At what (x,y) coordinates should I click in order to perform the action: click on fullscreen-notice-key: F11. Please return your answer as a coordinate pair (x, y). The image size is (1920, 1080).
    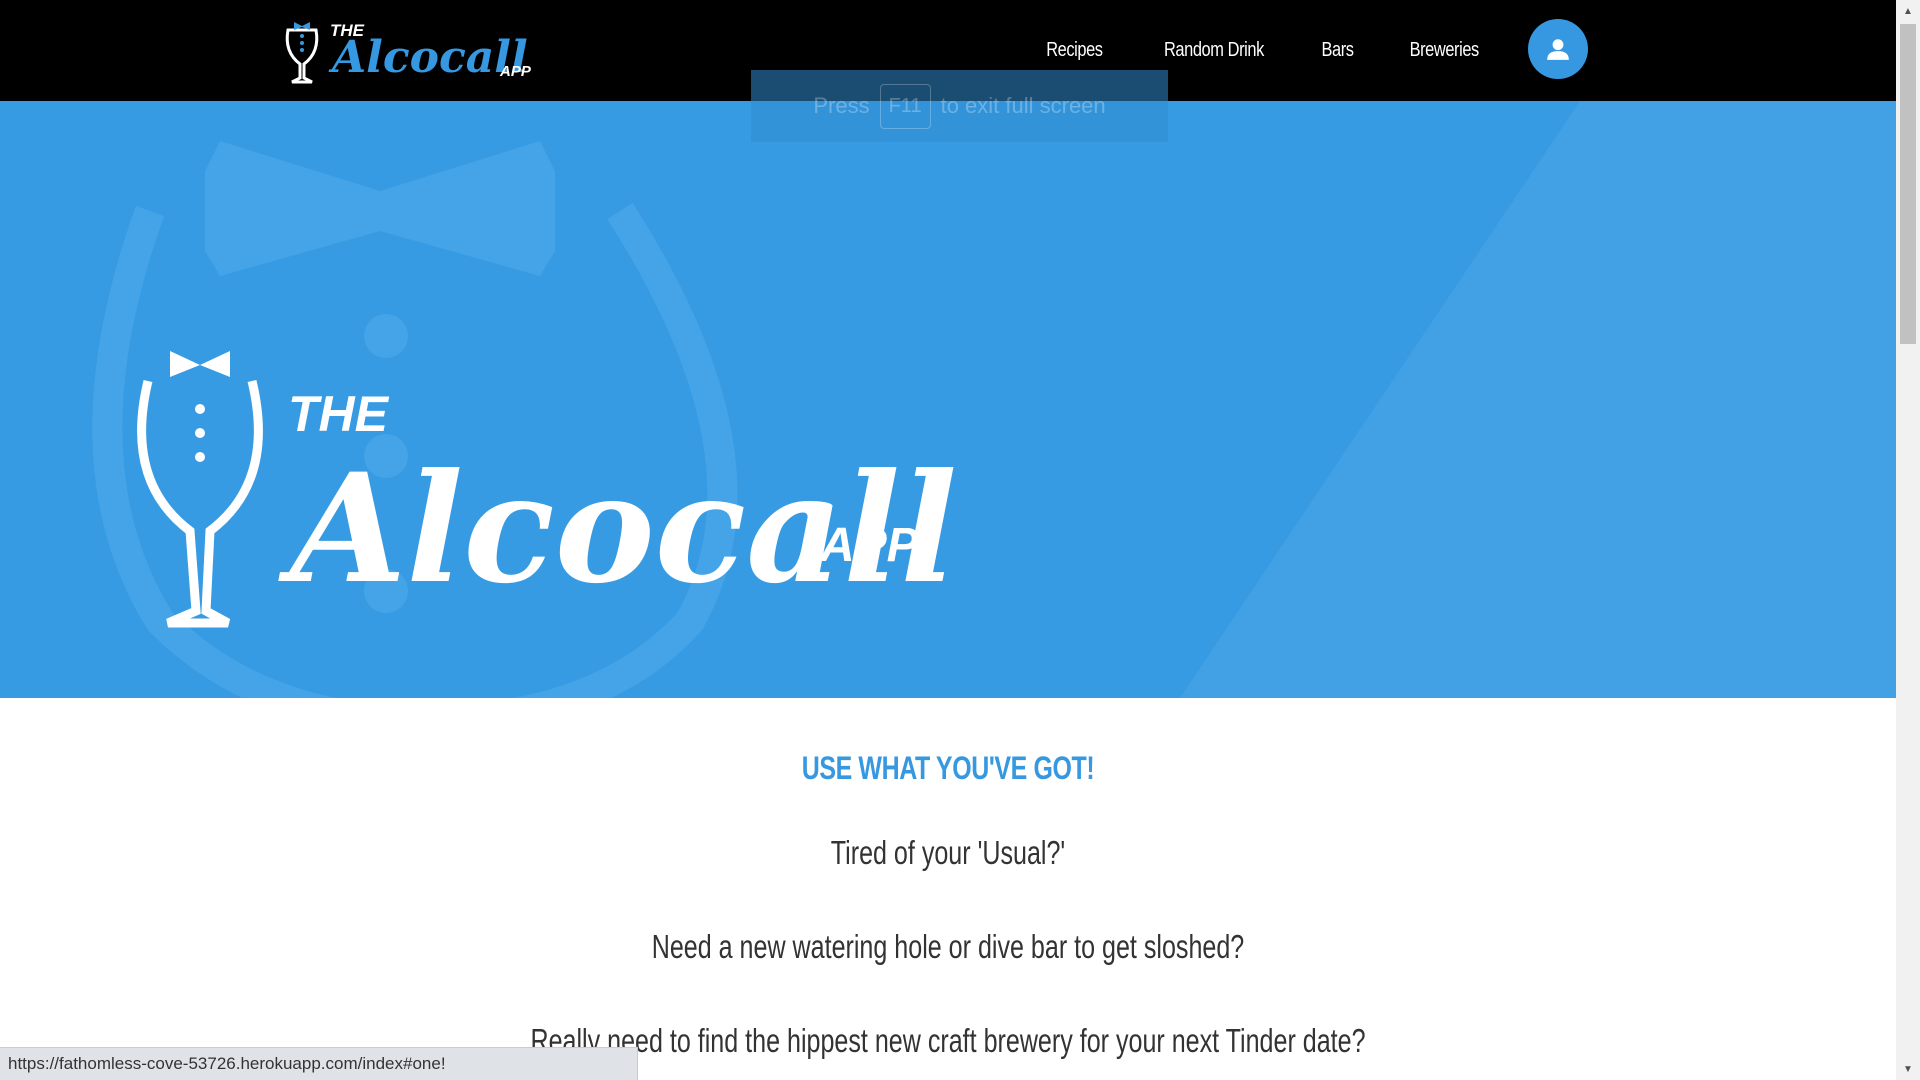
    Looking at the image, I should click on (905, 106).